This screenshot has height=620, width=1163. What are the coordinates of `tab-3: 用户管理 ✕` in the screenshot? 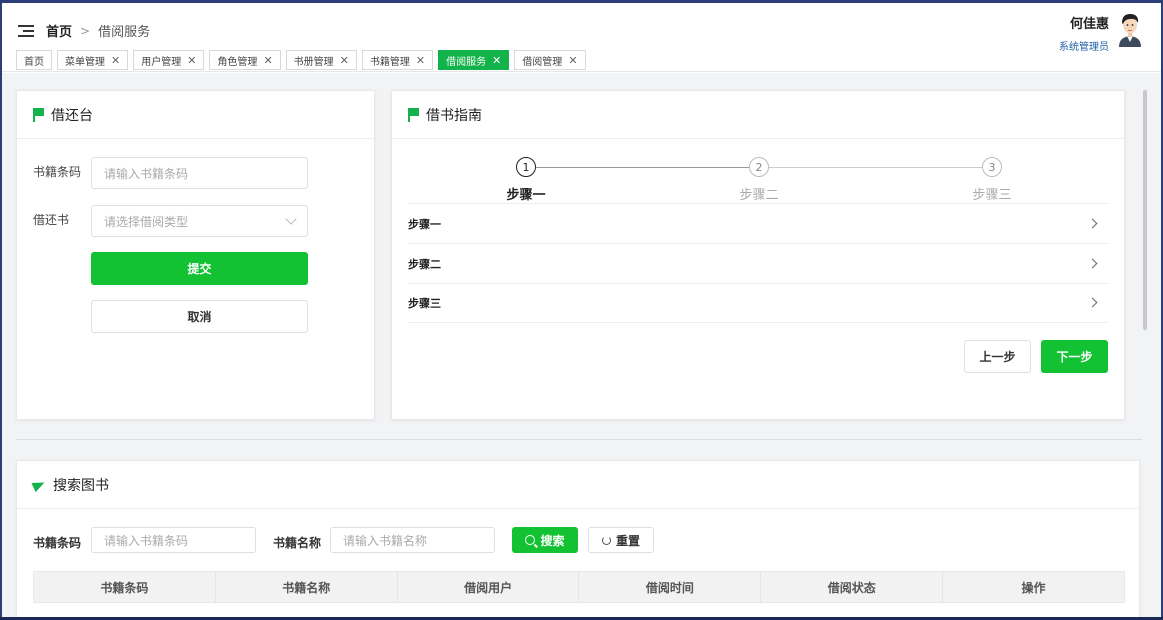 It's located at (169, 60).